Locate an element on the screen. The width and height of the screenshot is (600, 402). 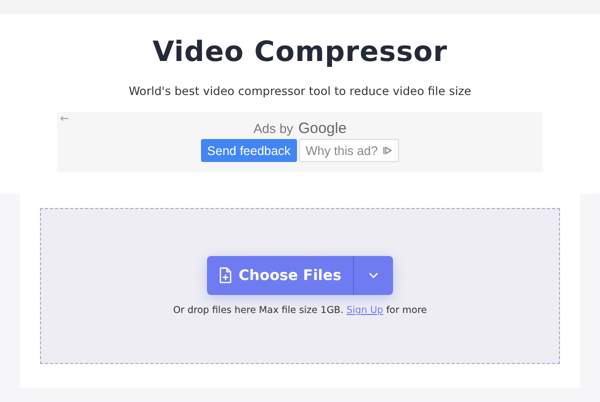
page-title: Video Compressor is located at coordinates (300, 52).